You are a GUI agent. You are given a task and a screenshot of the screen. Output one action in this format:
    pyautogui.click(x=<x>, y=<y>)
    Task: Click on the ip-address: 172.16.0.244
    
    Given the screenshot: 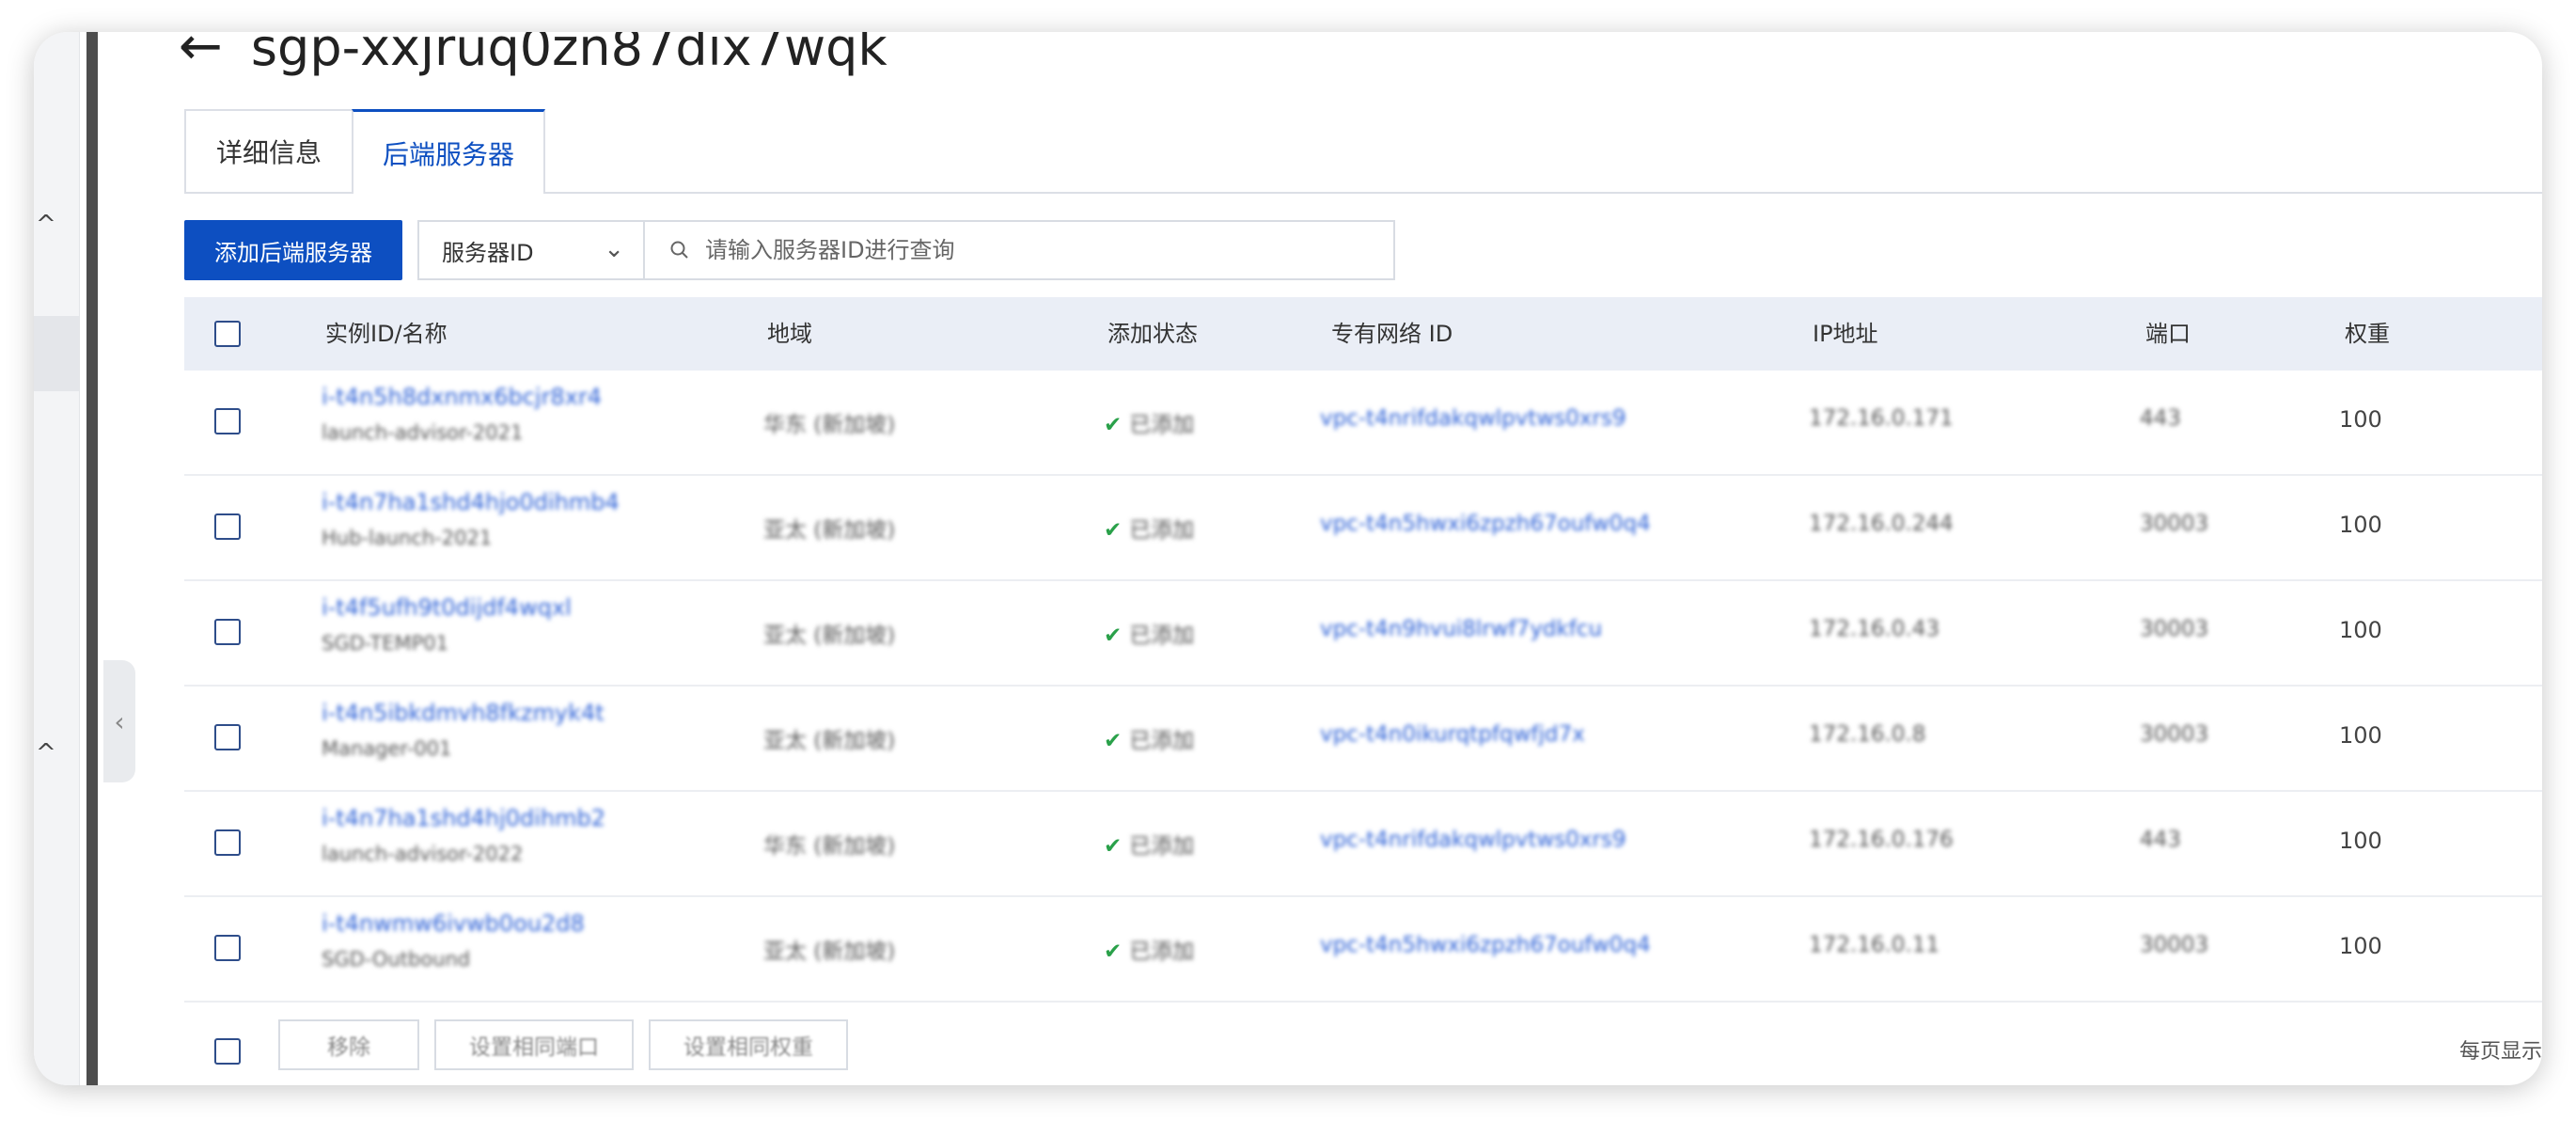 What is the action you would take?
    pyautogui.click(x=1882, y=524)
    